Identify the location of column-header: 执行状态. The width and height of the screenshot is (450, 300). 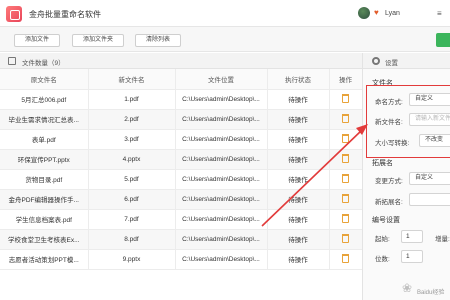
(298, 79).